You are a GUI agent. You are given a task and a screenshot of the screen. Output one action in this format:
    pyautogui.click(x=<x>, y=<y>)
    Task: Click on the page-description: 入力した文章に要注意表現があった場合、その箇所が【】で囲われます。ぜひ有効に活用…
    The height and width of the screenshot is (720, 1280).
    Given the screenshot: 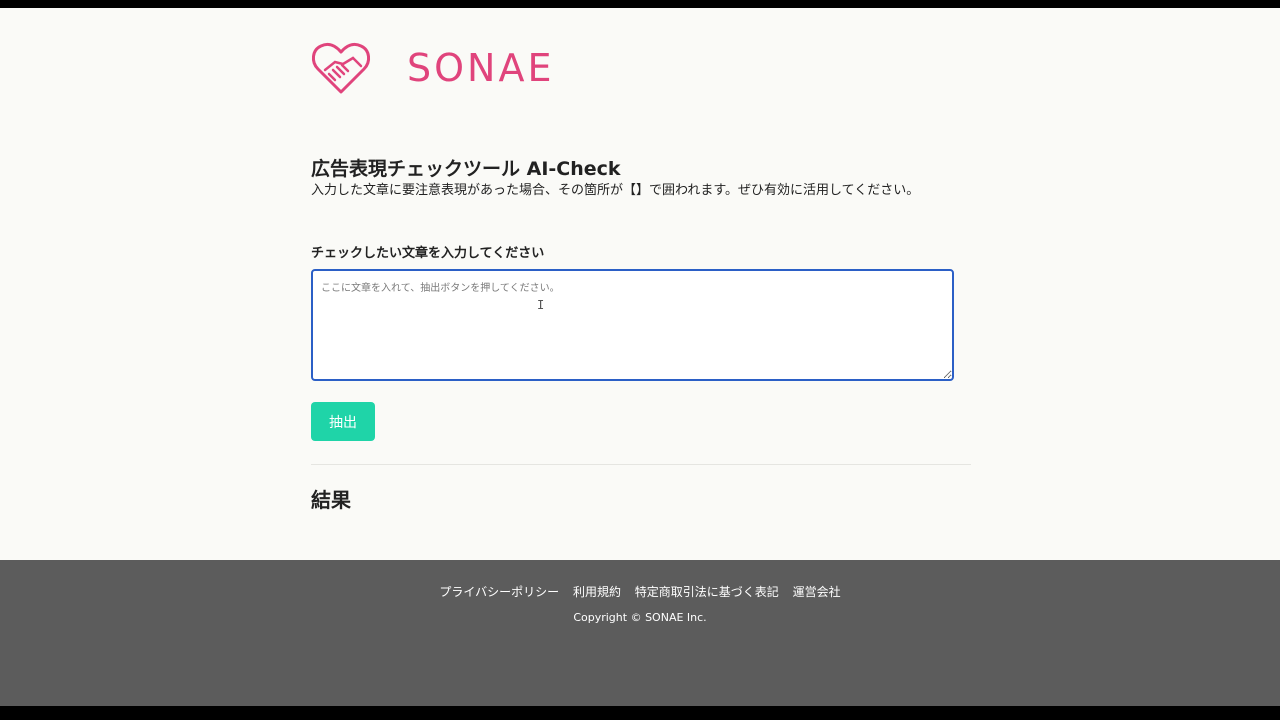 What is the action you would take?
    pyautogui.click(x=615, y=190)
    